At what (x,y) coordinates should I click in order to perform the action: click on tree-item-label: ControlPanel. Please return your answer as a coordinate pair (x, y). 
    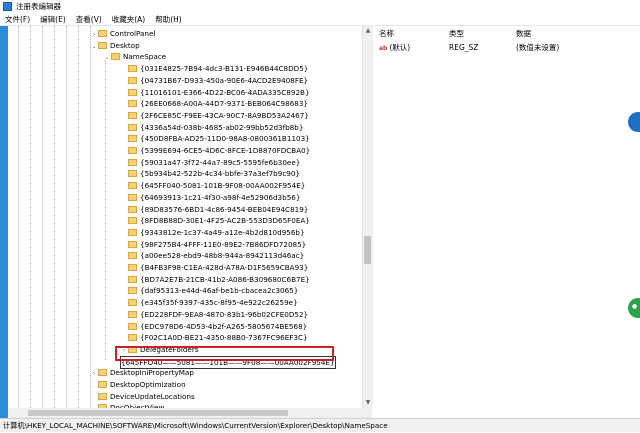
    Looking at the image, I should click on (133, 33).